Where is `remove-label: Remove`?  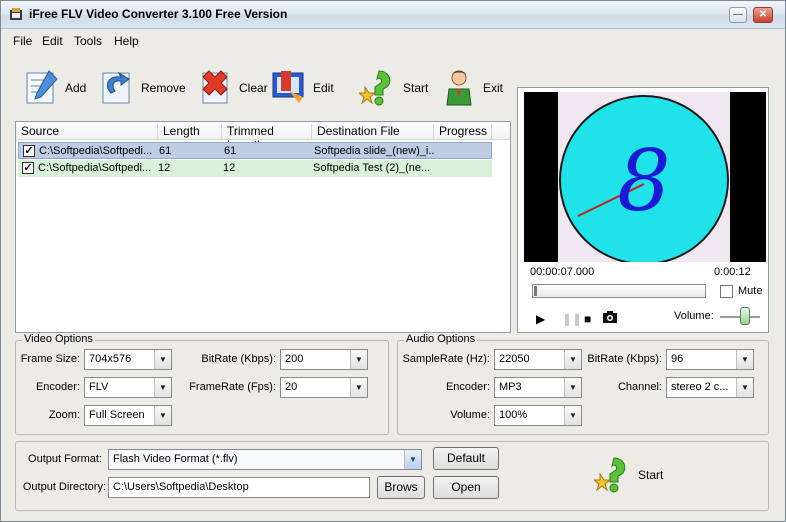
remove-label: Remove is located at coordinates (163, 88).